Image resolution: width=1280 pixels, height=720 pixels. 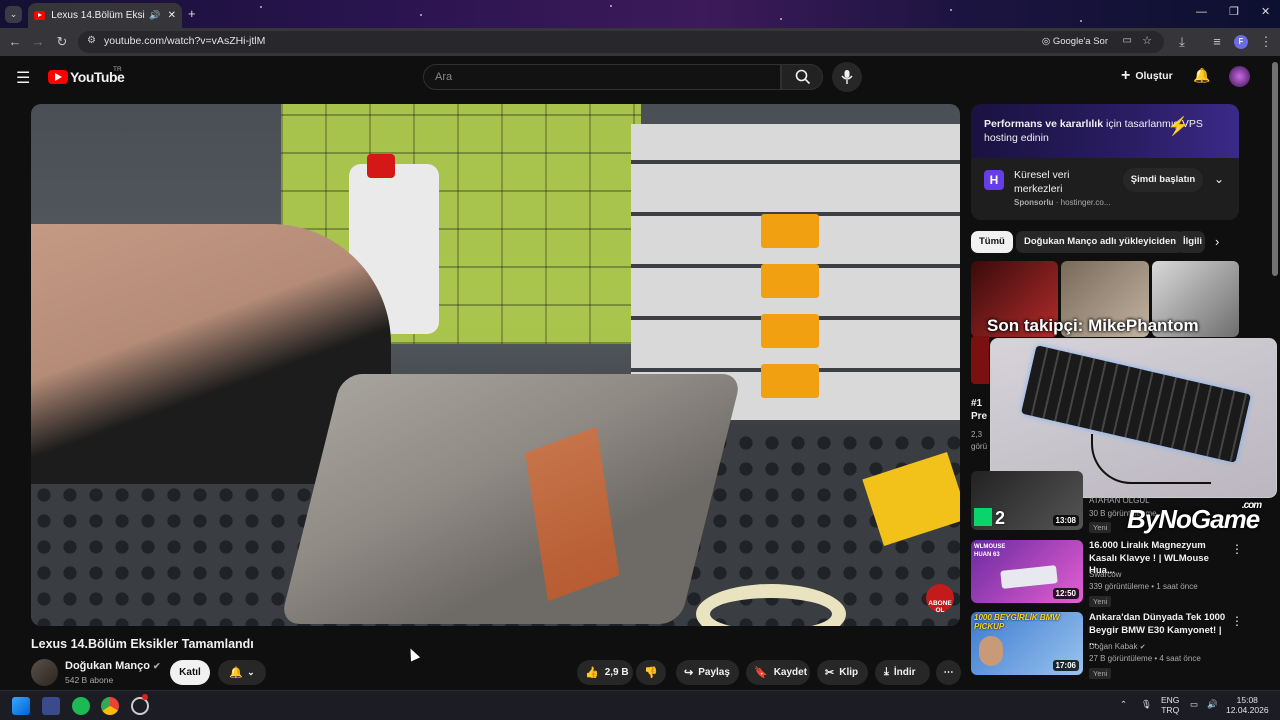 What do you see at coordinates (58, 77) in the screenshot?
I see `youtube-logo-icon` at bounding box center [58, 77].